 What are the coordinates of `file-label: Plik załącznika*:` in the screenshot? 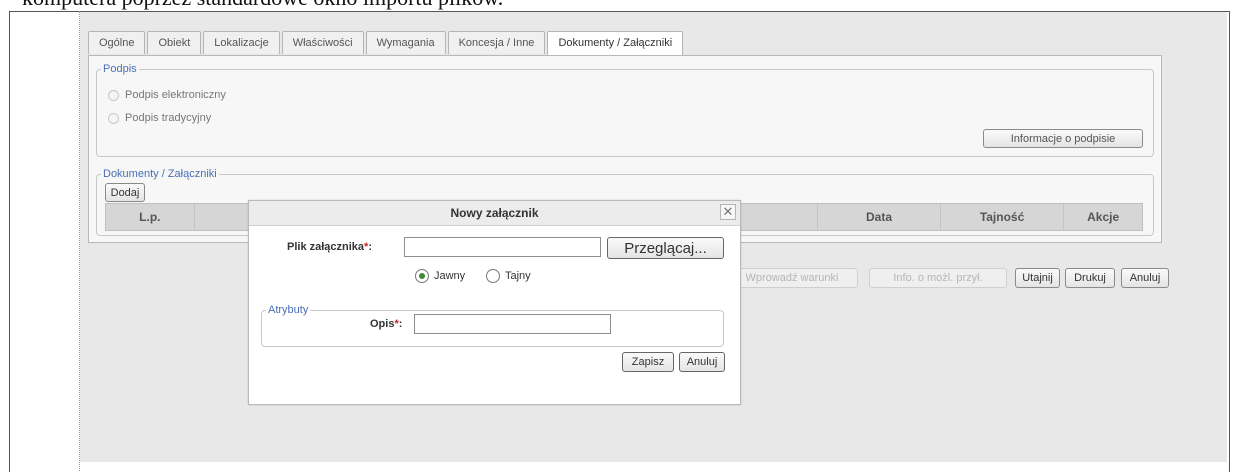 It's located at (329, 247).